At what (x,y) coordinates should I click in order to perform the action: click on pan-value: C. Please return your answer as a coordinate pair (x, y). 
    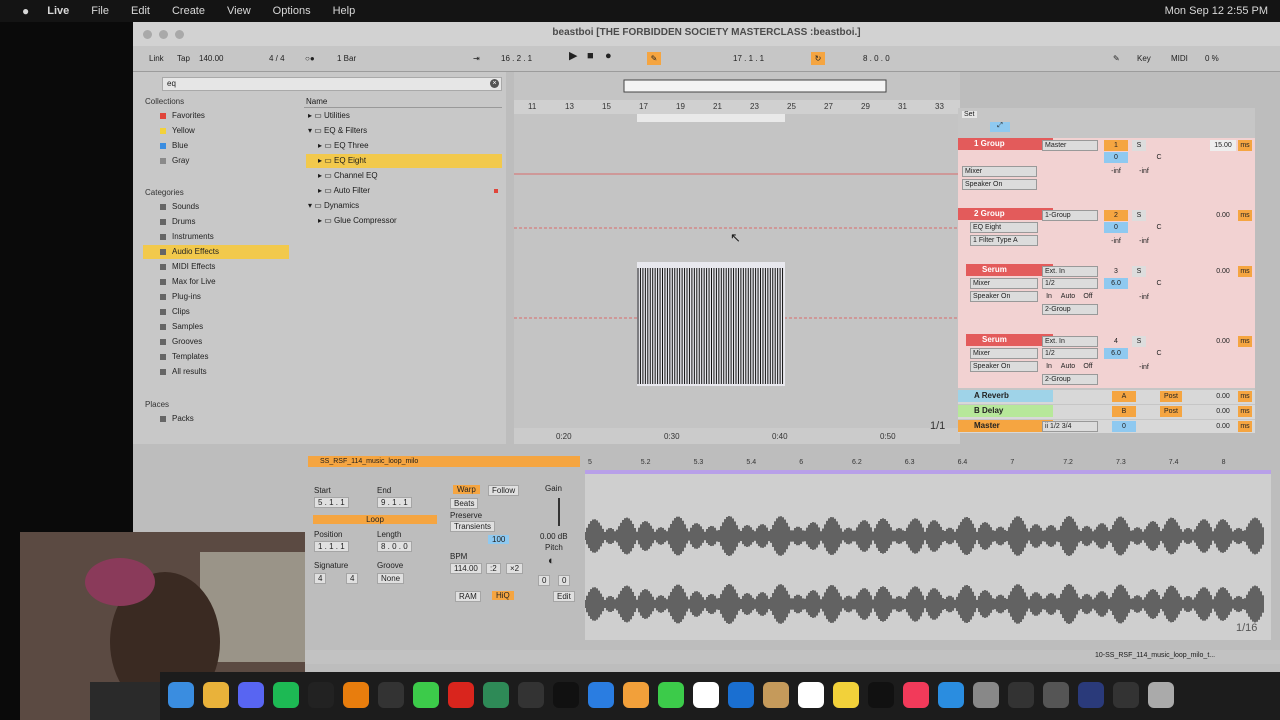
    Looking at the image, I should click on (1159, 353).